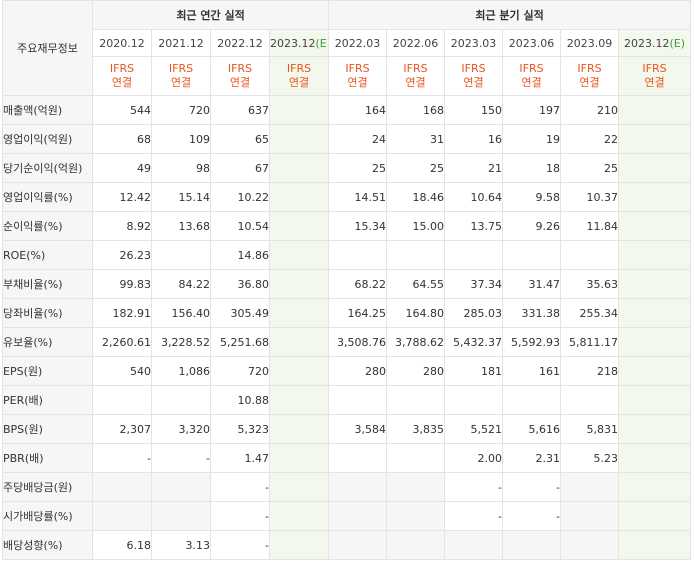 Image resolution: width=694 pixels, height=562 pixels. What do you see at coordinates (532, 139) in the screenshot?
I see `table-cell: 19` at bounding box center [532, 139].